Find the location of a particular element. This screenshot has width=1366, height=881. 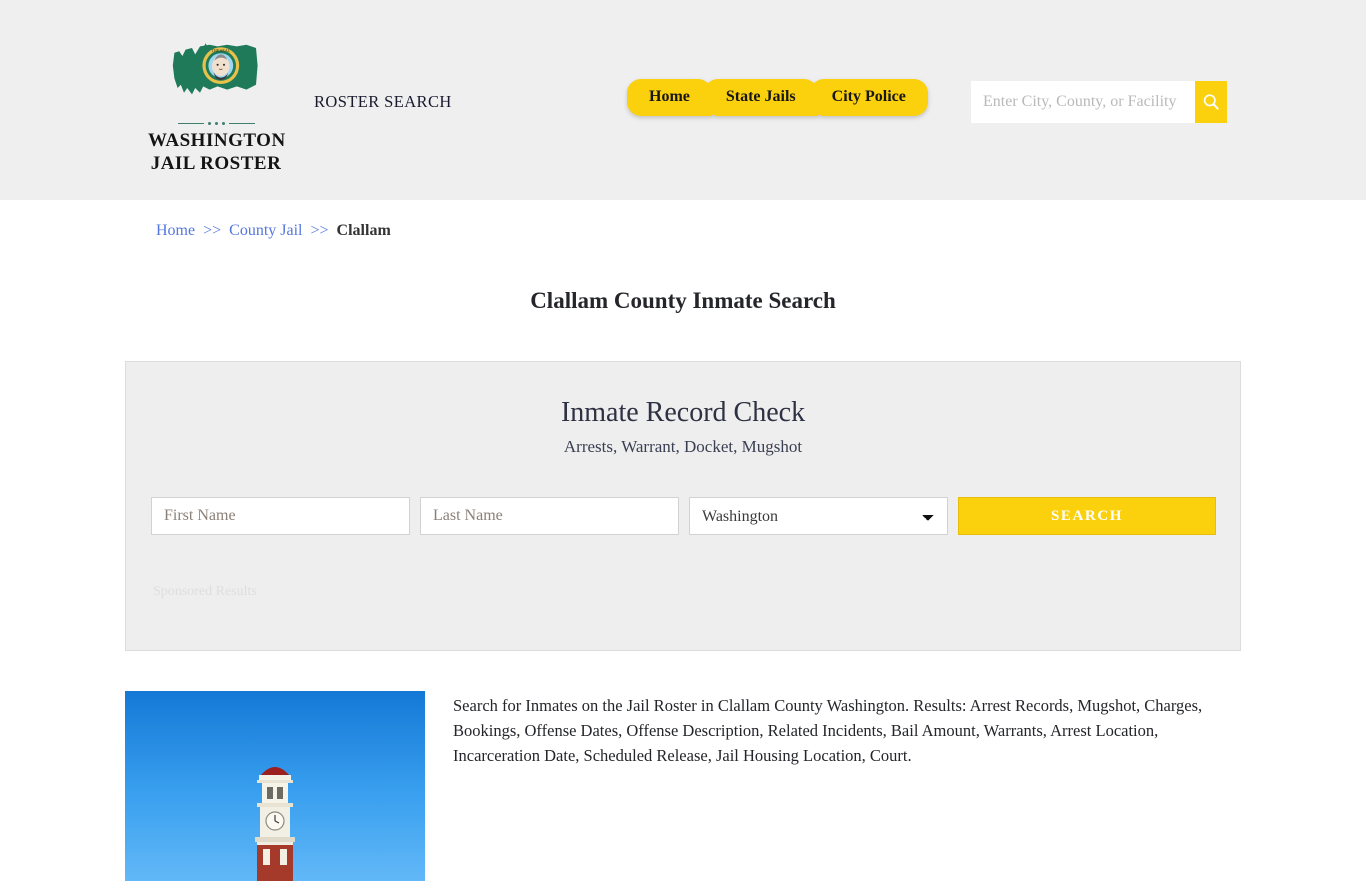

nav-tab-state-jails: State Jails is located at coordinates (760, 97).